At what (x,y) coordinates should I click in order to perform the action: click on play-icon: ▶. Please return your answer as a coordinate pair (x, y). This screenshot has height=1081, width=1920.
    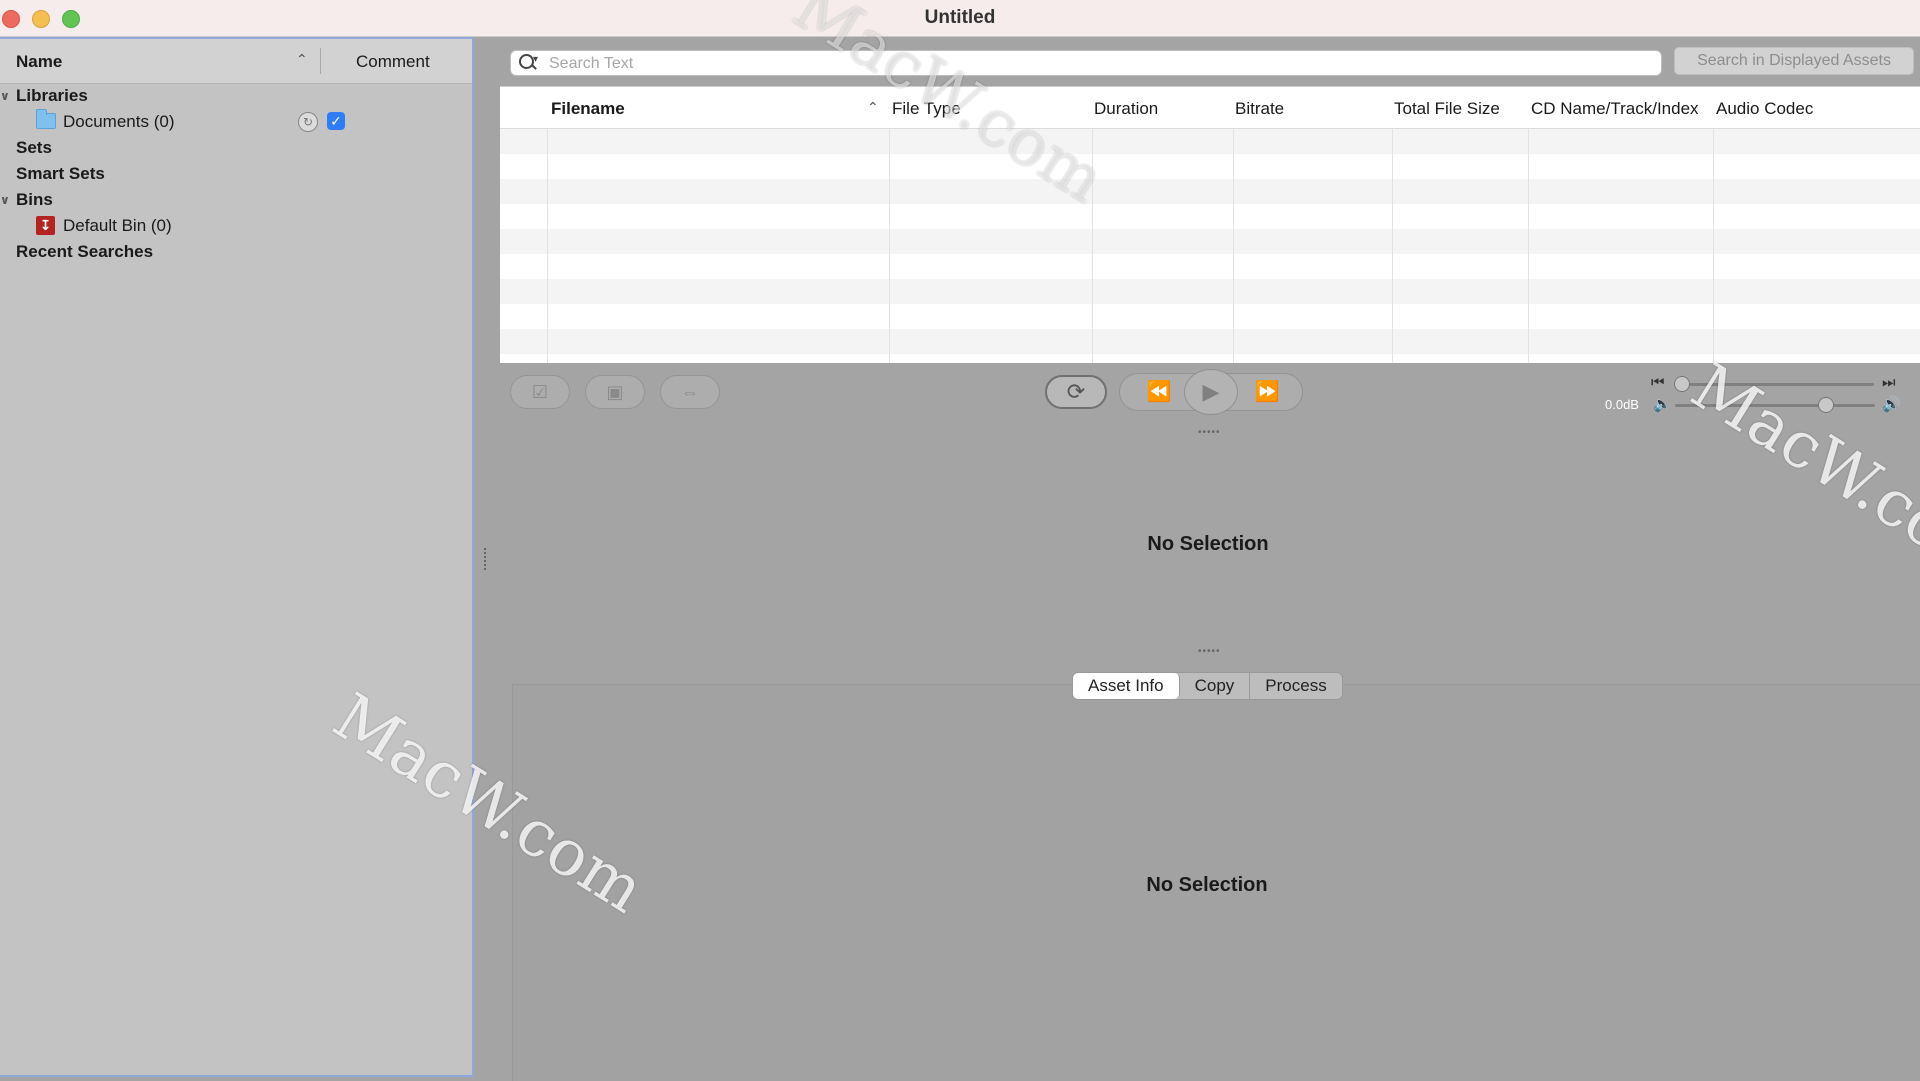
    Looking at the image, I should click on (1211, 391).